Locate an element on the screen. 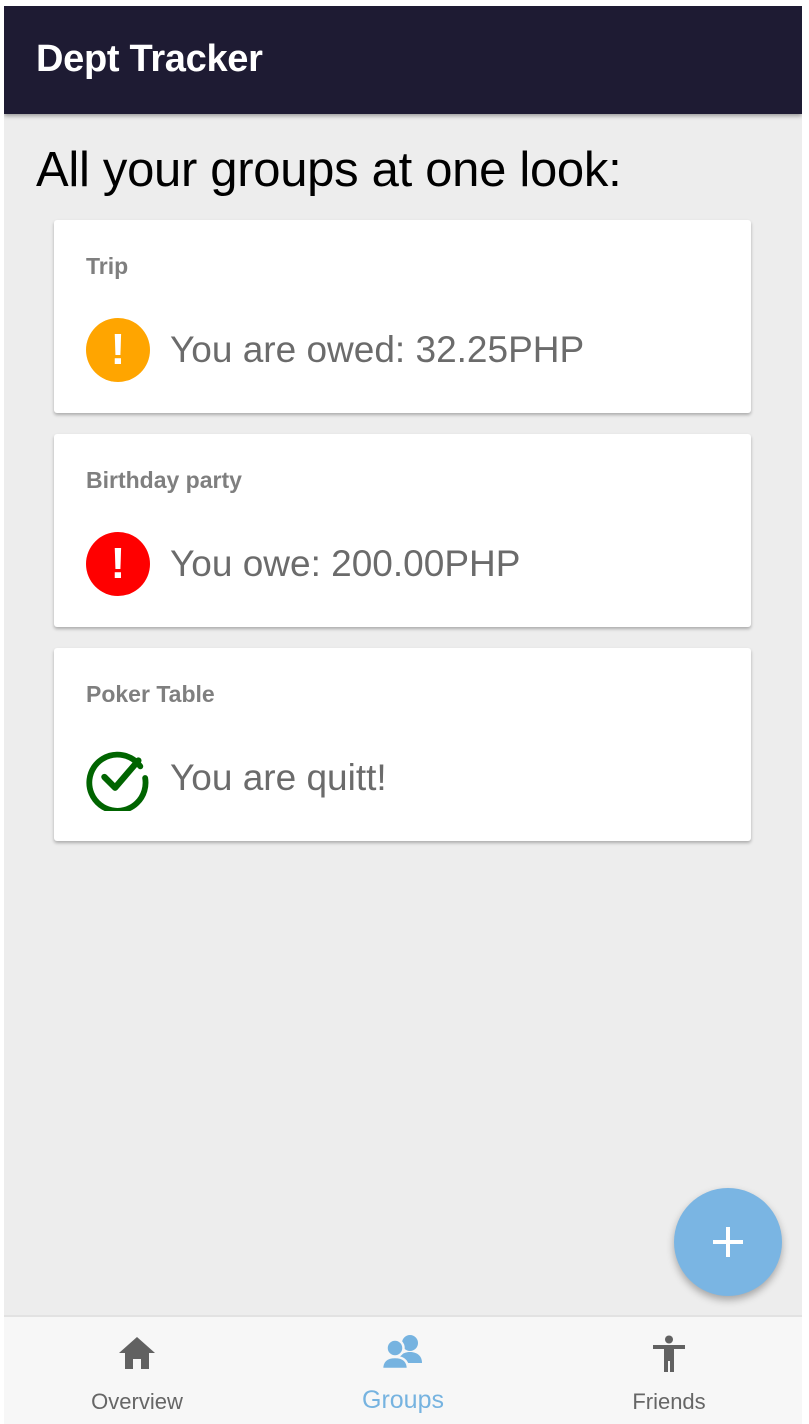  nav-label: Overview is located at coordinates (137, 1401).